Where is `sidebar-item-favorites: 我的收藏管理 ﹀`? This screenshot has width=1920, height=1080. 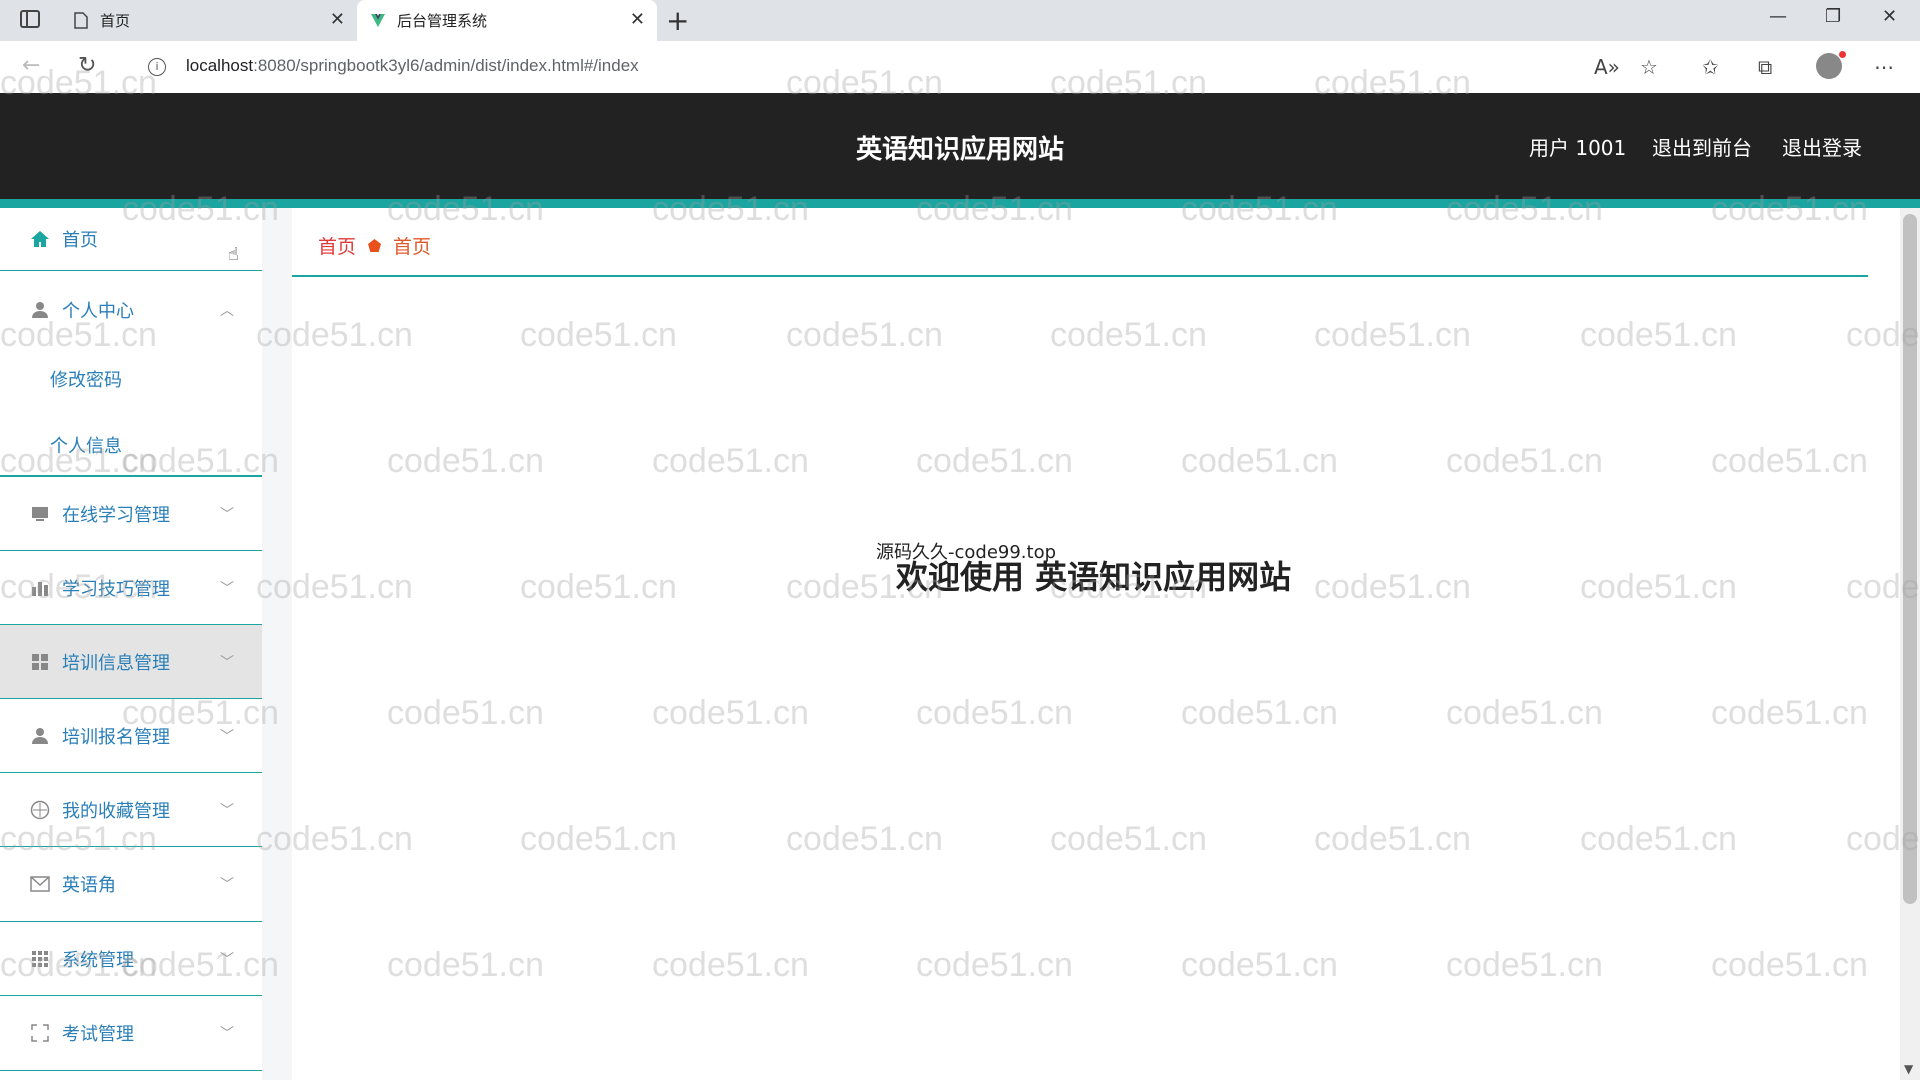 sidebar-item-favorites: 我的收藏管理 ﹀ is located at coordinates (131, 810).